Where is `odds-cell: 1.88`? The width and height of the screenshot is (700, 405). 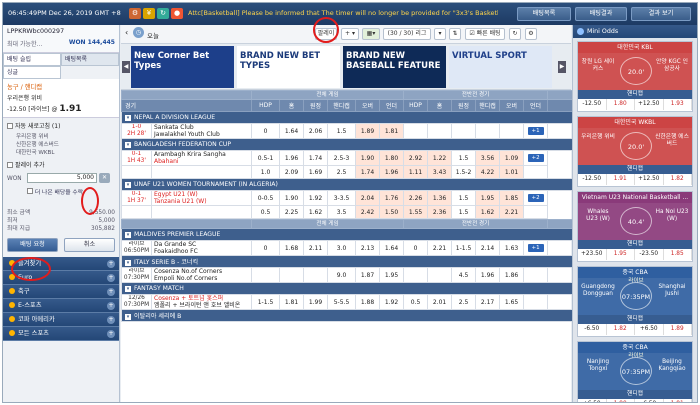 odds-cell: 1.88 is located at coordinates (367, 302).